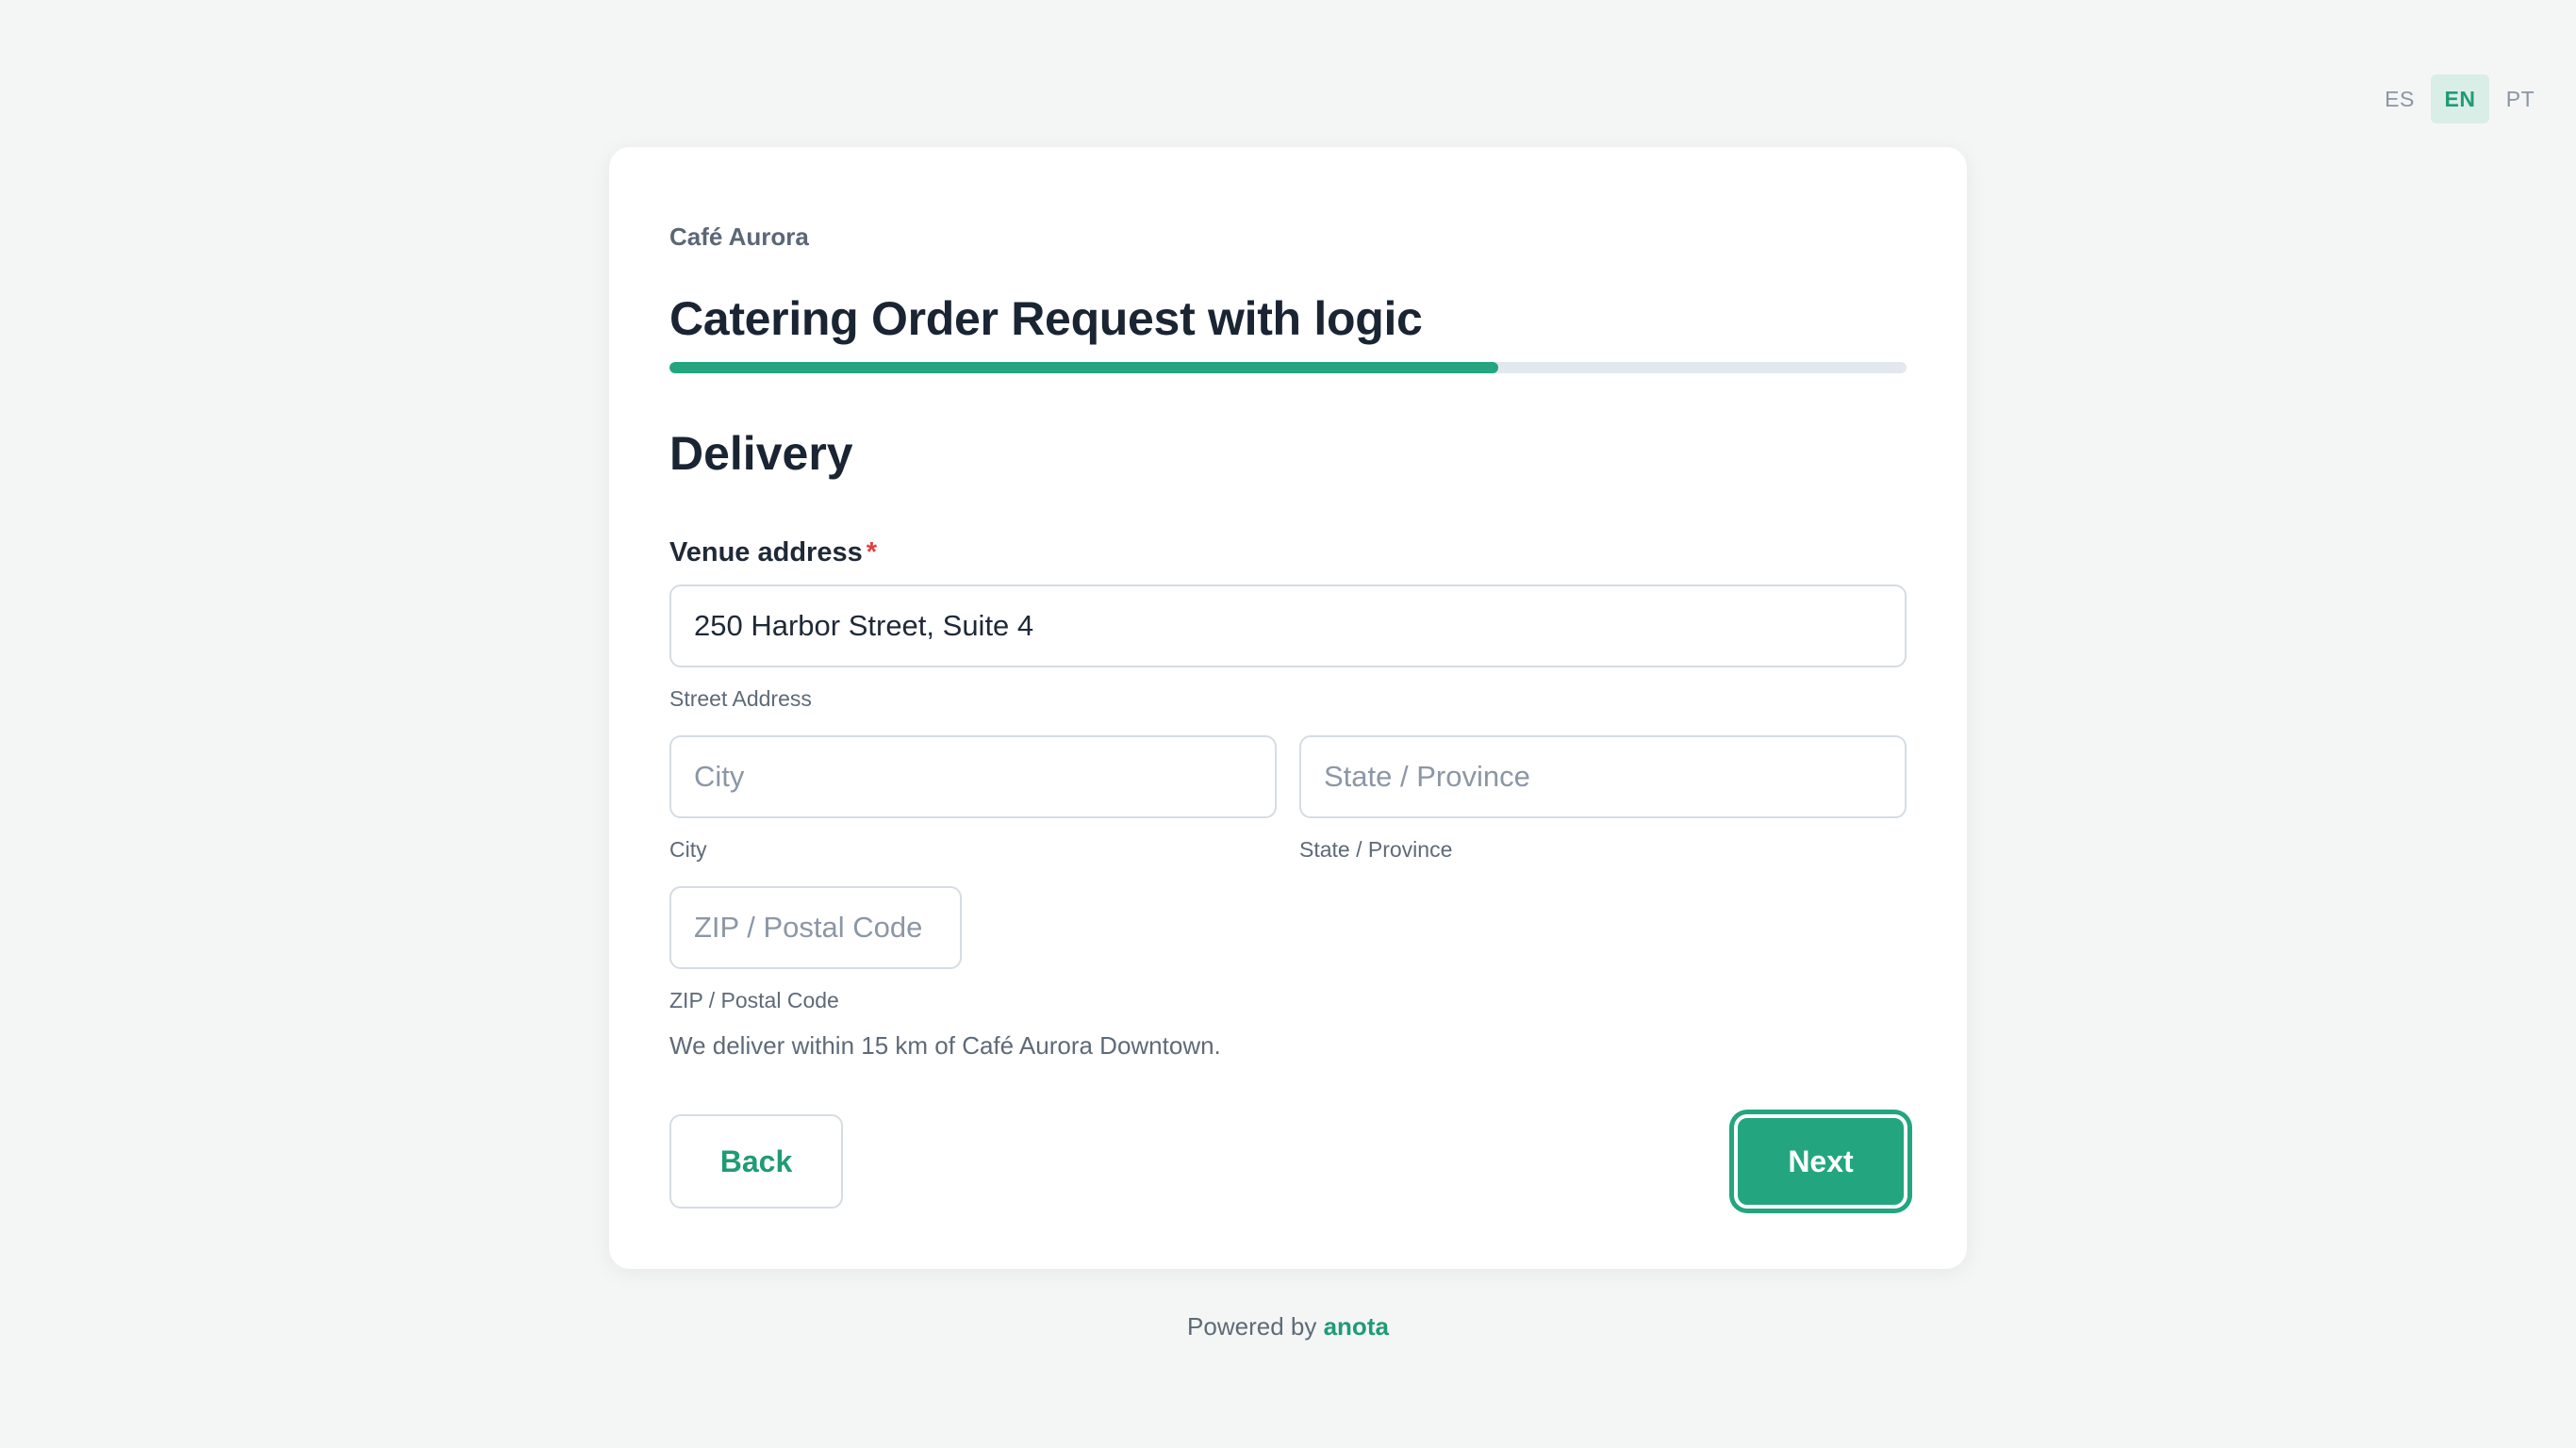 The width and height of the screenshot is (2576, 1448). Describe the element at coordinates (1820, 1161) in the screenshot. I see `next-button: Next` at that location.